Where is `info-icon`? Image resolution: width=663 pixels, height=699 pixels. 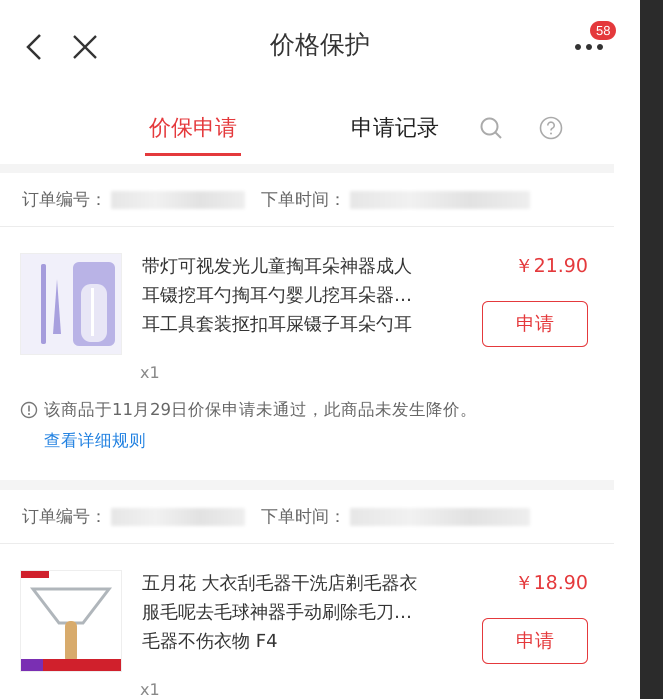
info-icon is located at coordinates (29, 410).